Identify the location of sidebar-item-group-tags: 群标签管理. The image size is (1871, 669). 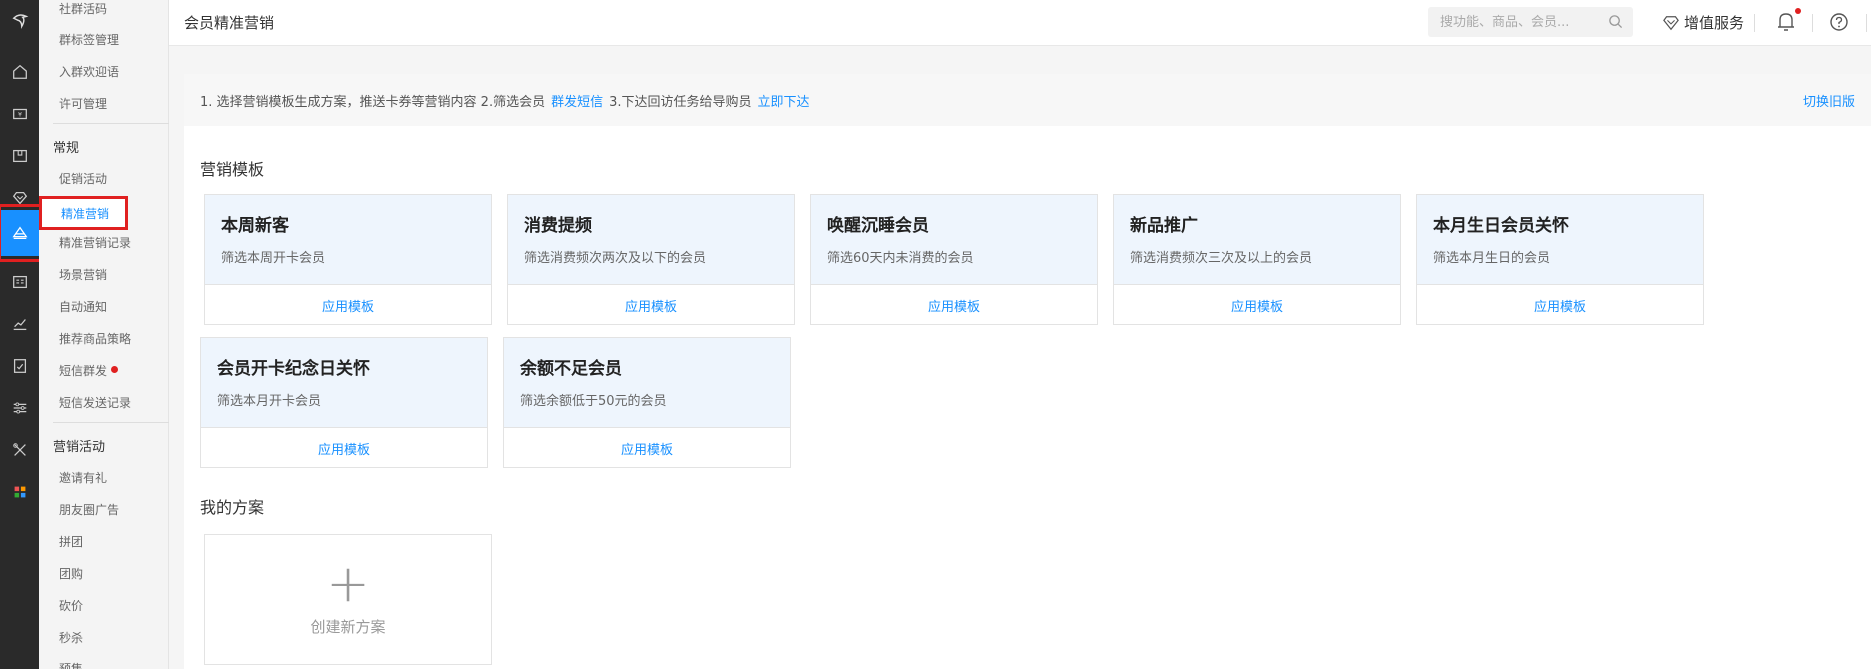
(89, 39).